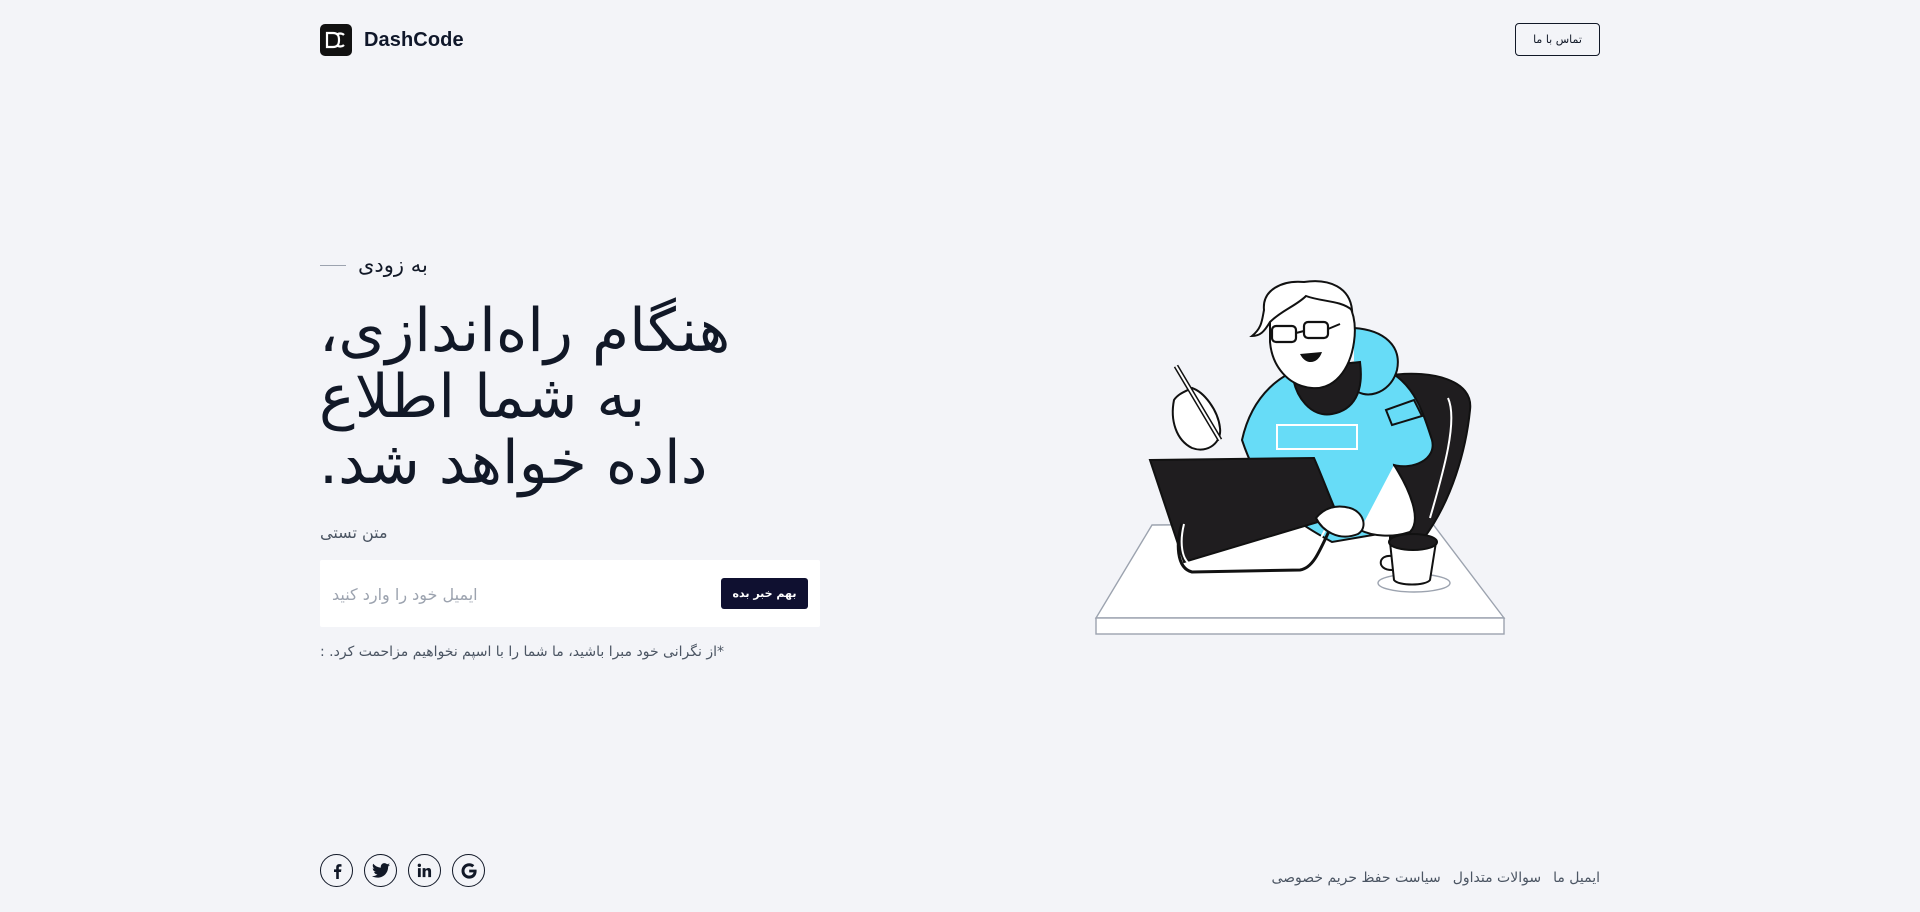 The image size is (1920, 912). What do you see at coordinates (424, 870) in the screenshot?
I see `linkedin-icon` at bounding box center [424, 870].